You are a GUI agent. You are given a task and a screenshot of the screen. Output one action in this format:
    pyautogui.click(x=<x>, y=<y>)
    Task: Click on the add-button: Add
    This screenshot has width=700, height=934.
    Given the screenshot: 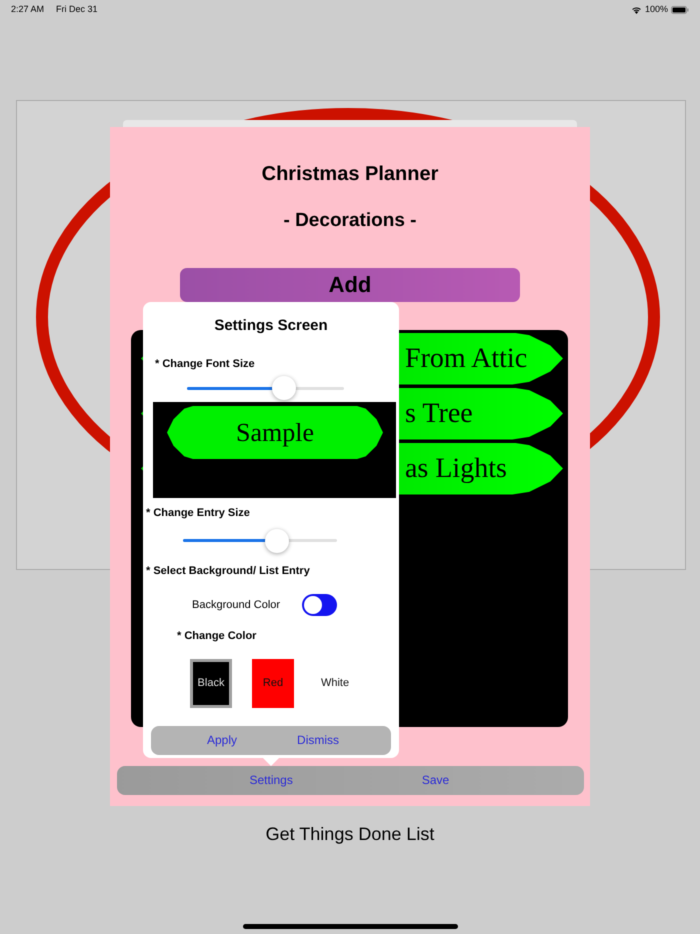 What is the action you would take?
    pyautogui.click(x=350, y=285)
    